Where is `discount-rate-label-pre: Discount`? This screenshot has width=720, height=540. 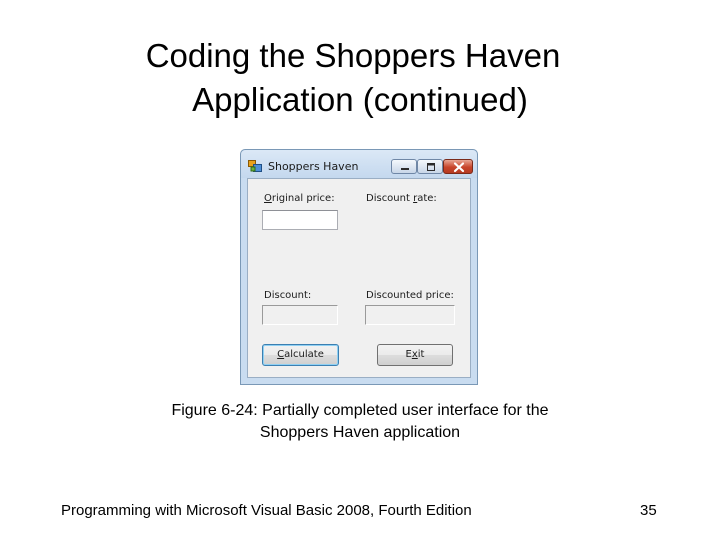 discount-rate-label-pre: Discount is located at coordinates (390, 198).